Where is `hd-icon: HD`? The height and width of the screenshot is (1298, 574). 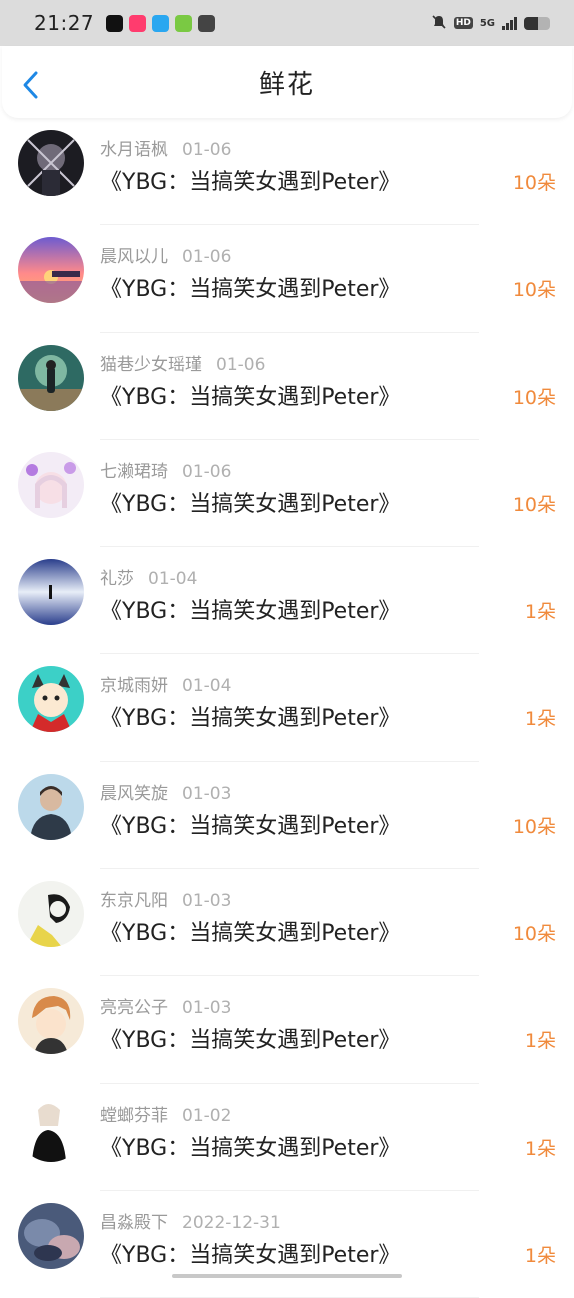
hd-icon: HD is located at coordinates (463, 23).